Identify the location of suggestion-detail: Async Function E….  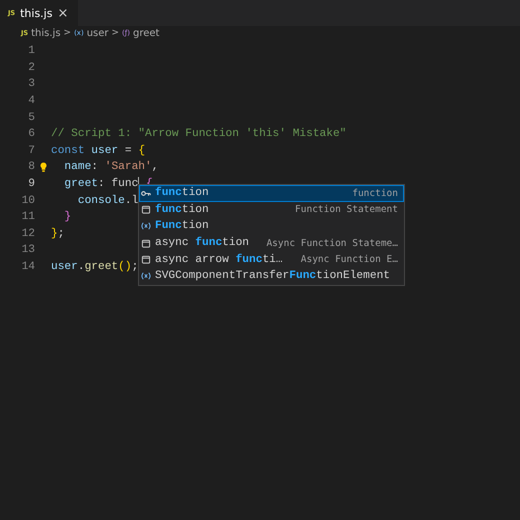
(349, 260).